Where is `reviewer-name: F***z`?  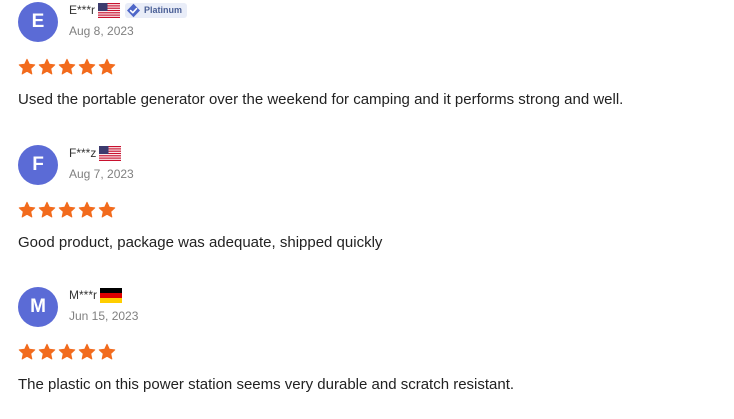 reviewer-name: F***z is located at coordinates (83, 153).